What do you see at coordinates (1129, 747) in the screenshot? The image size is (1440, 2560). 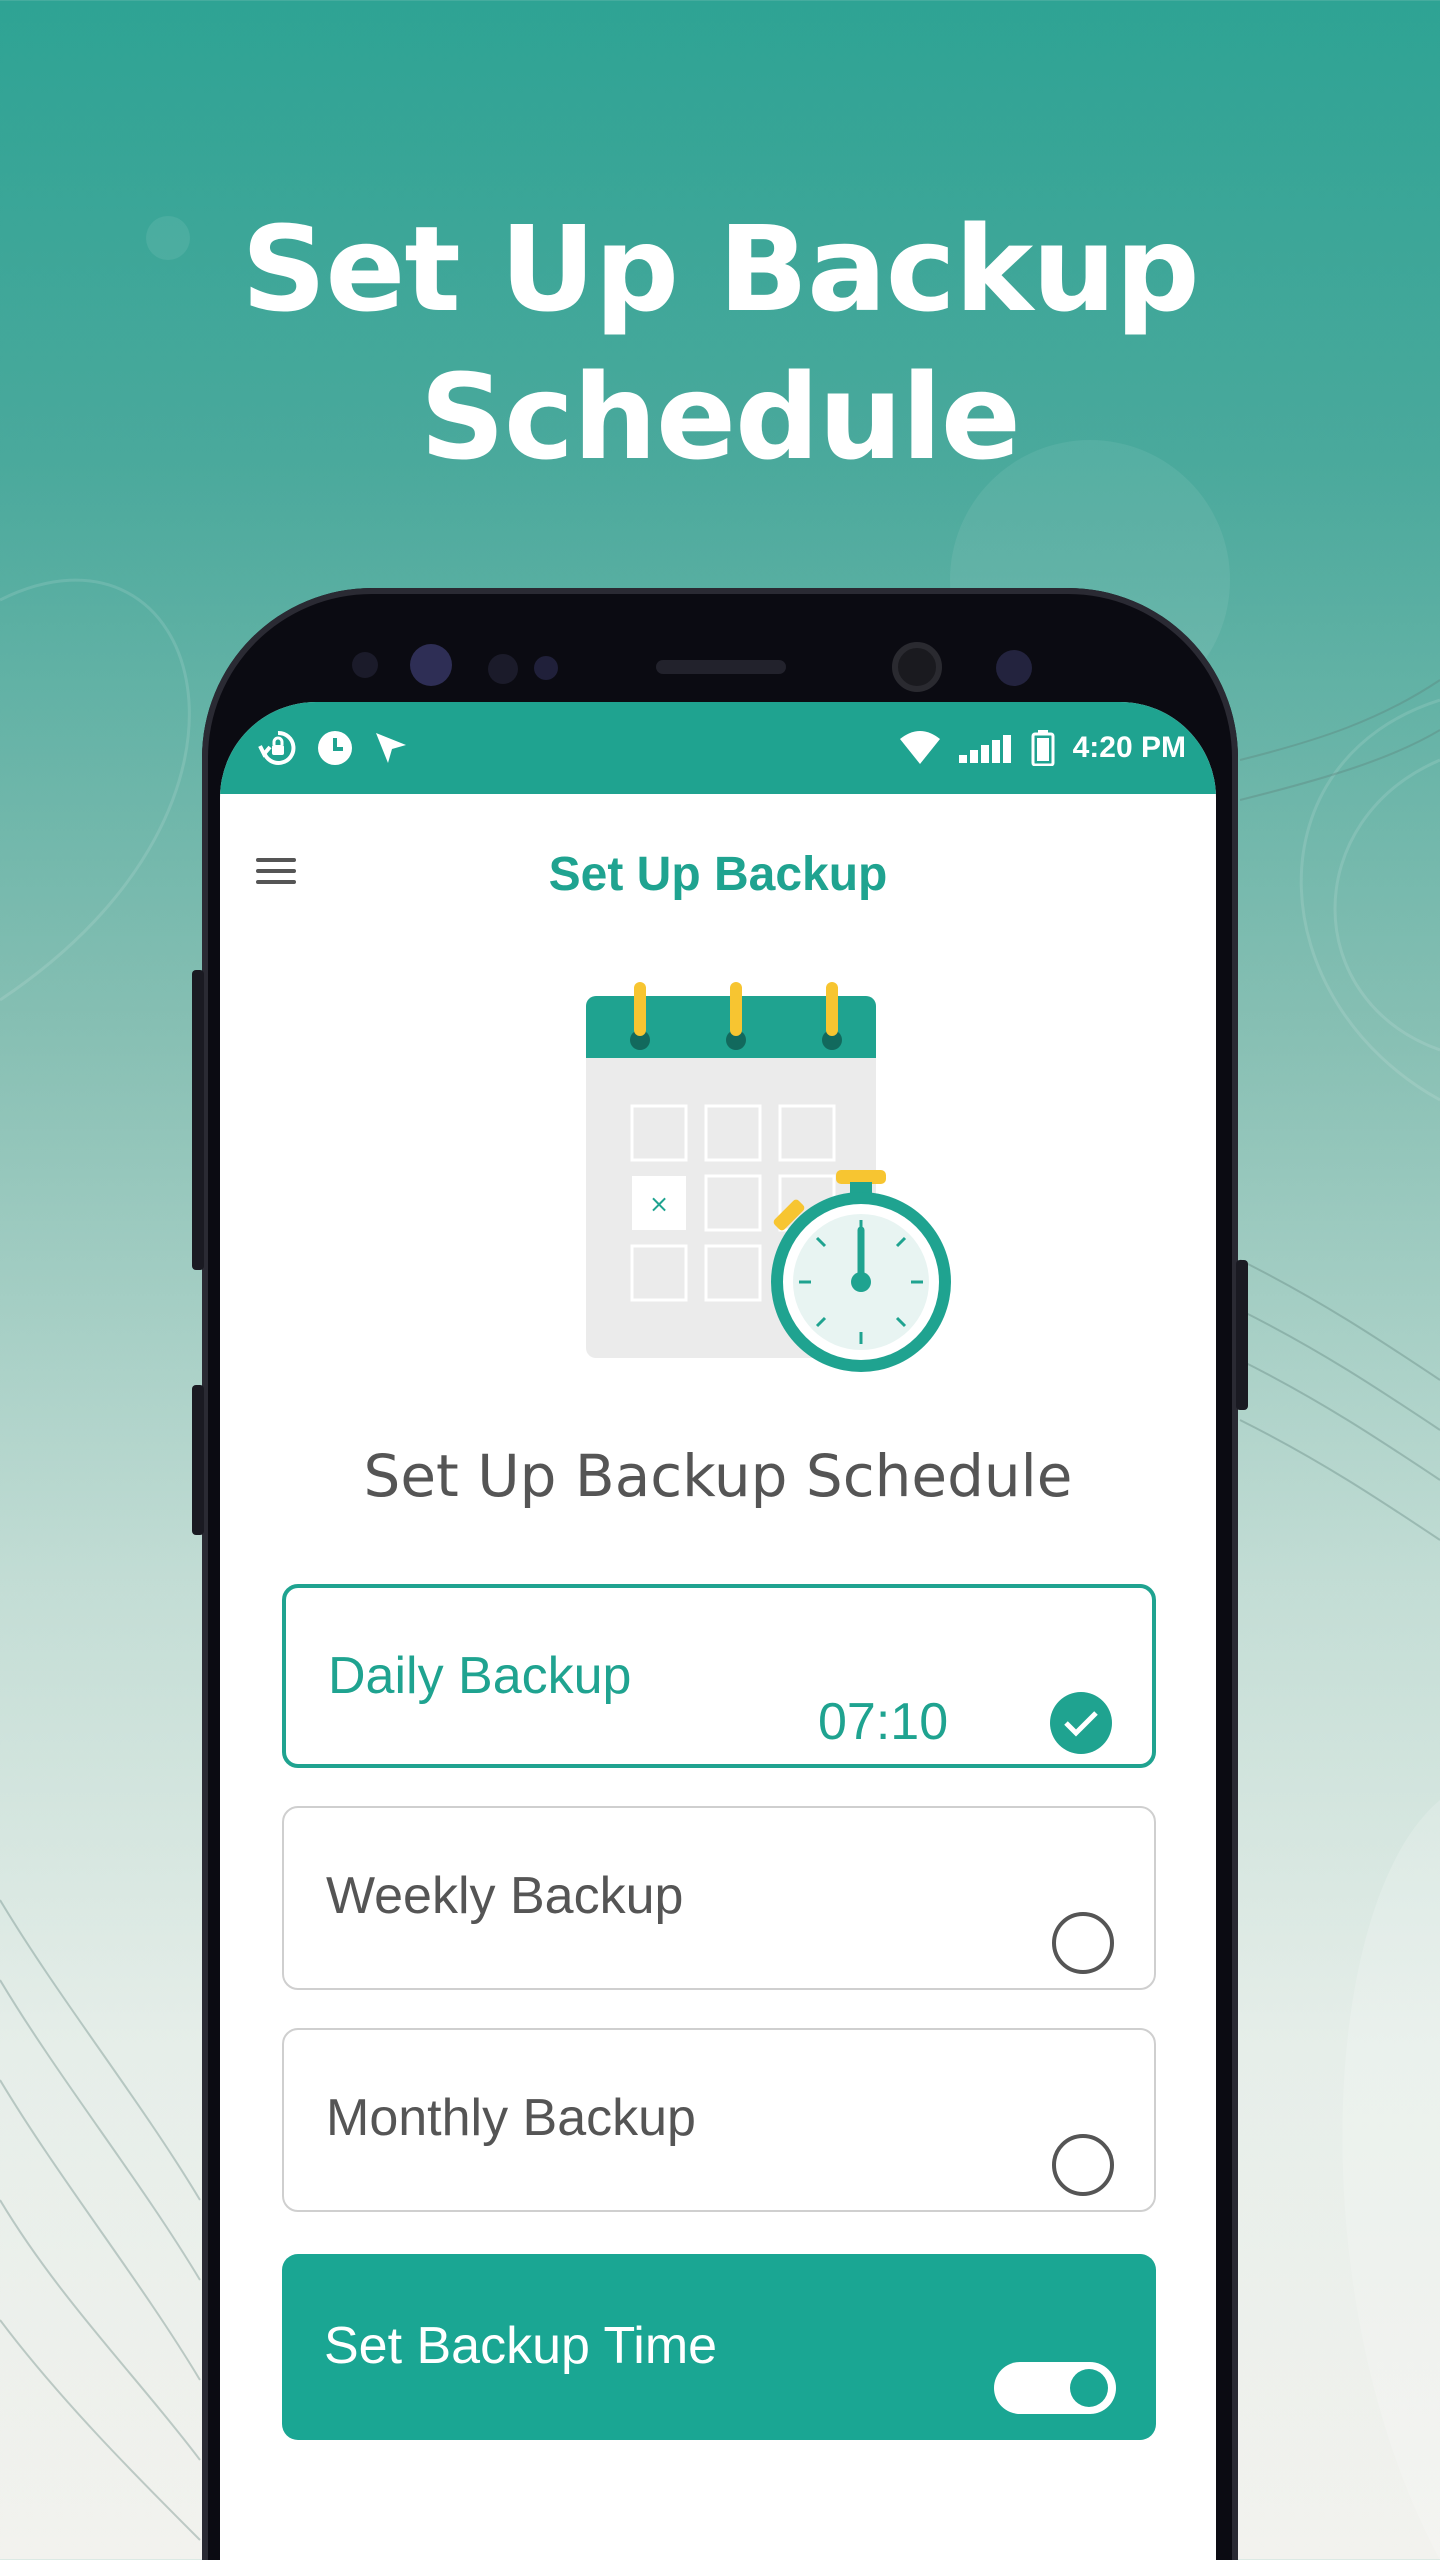 I see `status-time: 4:20 PM` at bounding box center [1129, 747].